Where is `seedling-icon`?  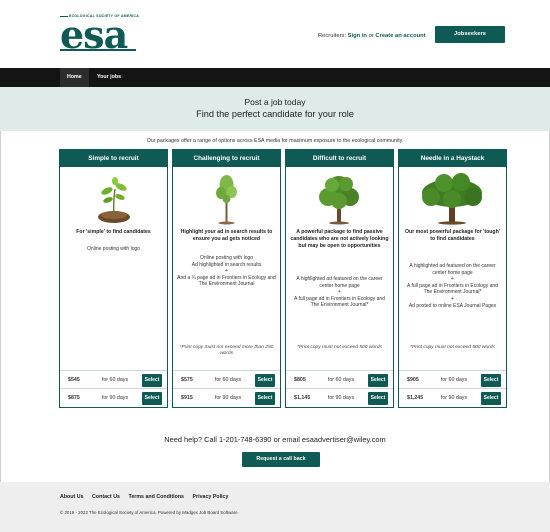 seedling-icon is located at coordinates (114, 200).